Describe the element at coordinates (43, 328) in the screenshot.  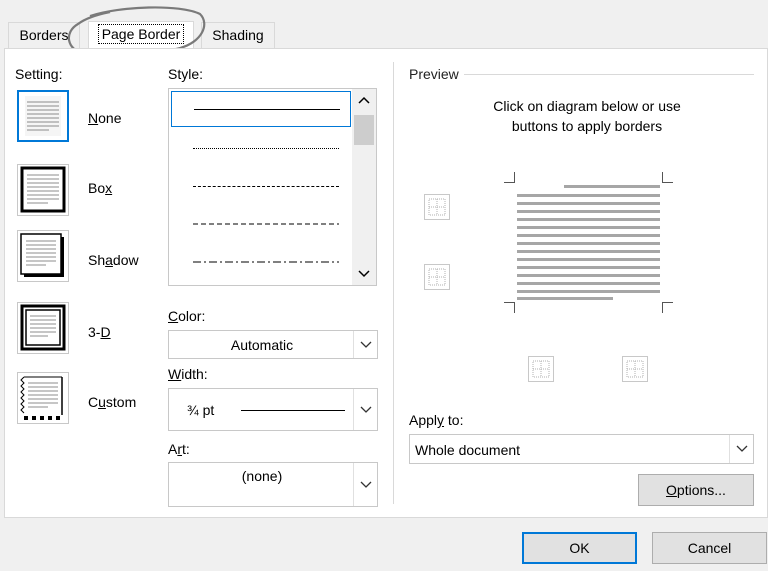
I see `setting-3d-icon` at that location.